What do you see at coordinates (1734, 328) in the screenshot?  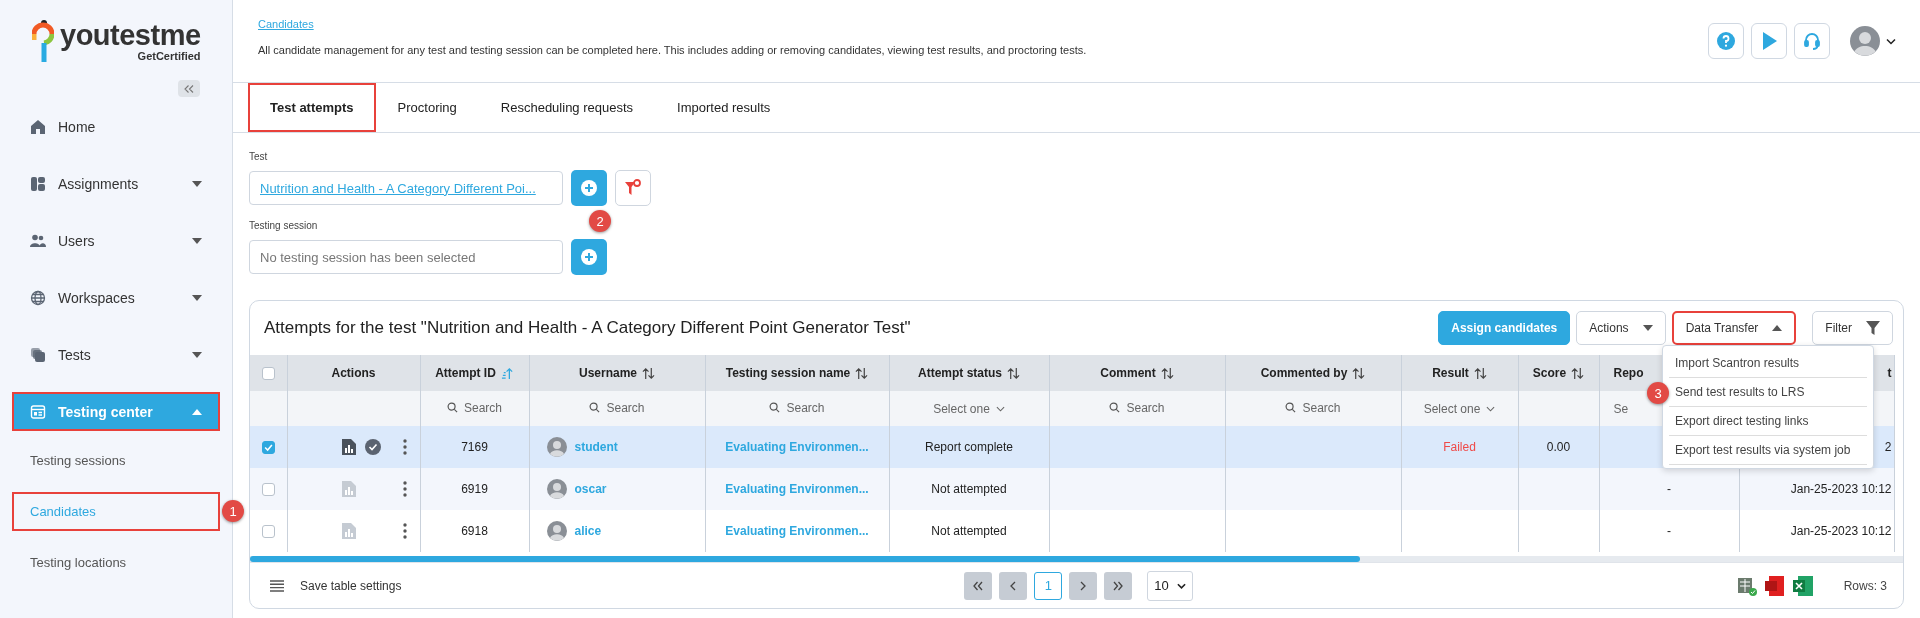 I see `dropdown-button: Data Transfer` at bounding box center [1734, 328].